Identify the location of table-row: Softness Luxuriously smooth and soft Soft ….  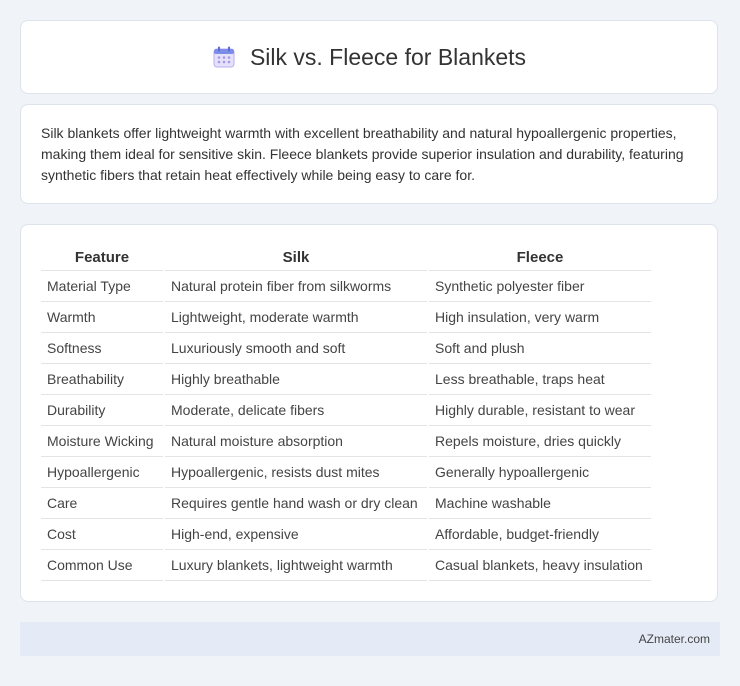
(346, 348).